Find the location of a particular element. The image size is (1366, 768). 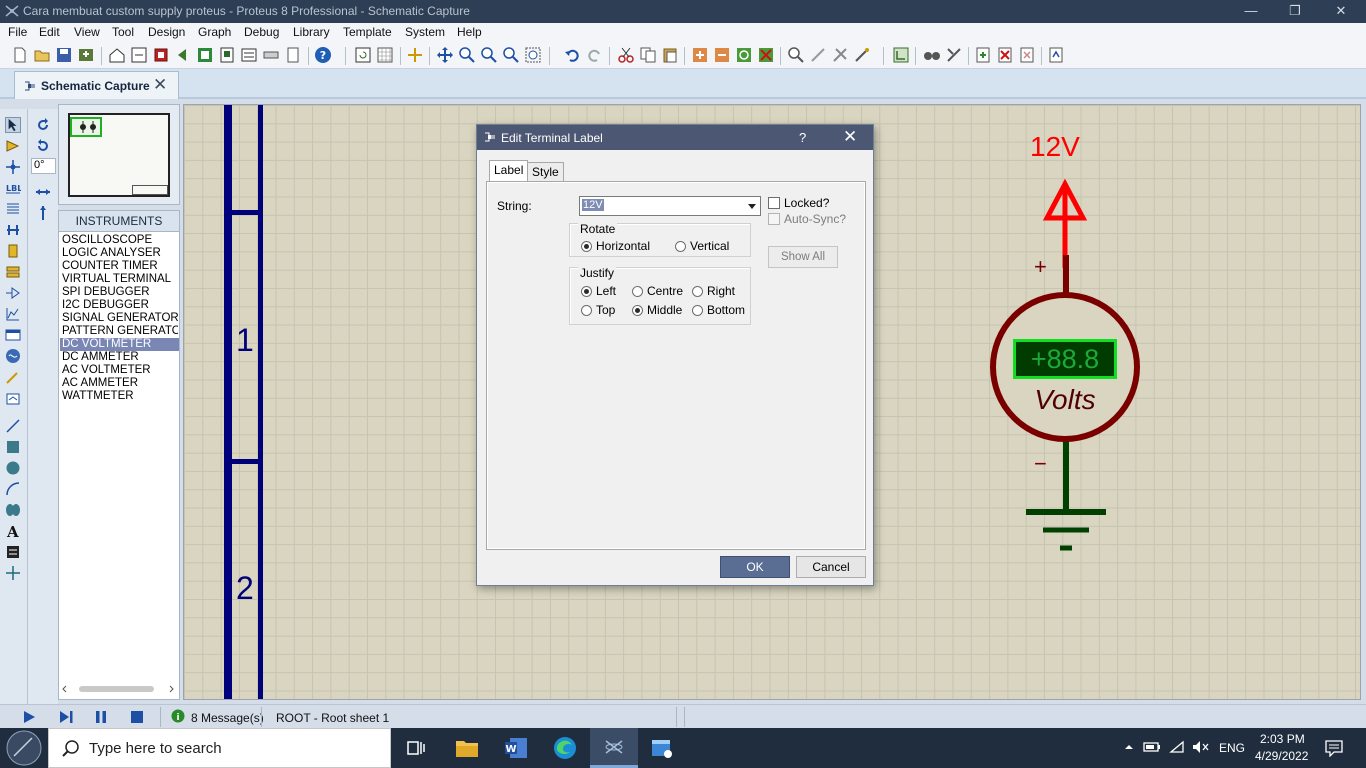

marker-tool-icon is located at coordinates (13, 573).